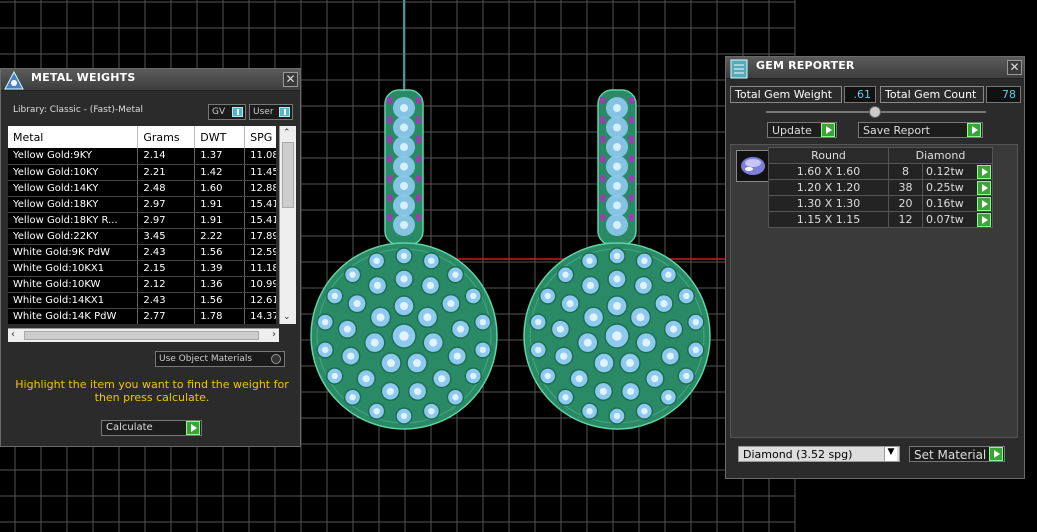  What do you see at coordinates (166, 252) in the screenshot?
I see `cell-grams: 2.43` at bounding box center [166, 252].